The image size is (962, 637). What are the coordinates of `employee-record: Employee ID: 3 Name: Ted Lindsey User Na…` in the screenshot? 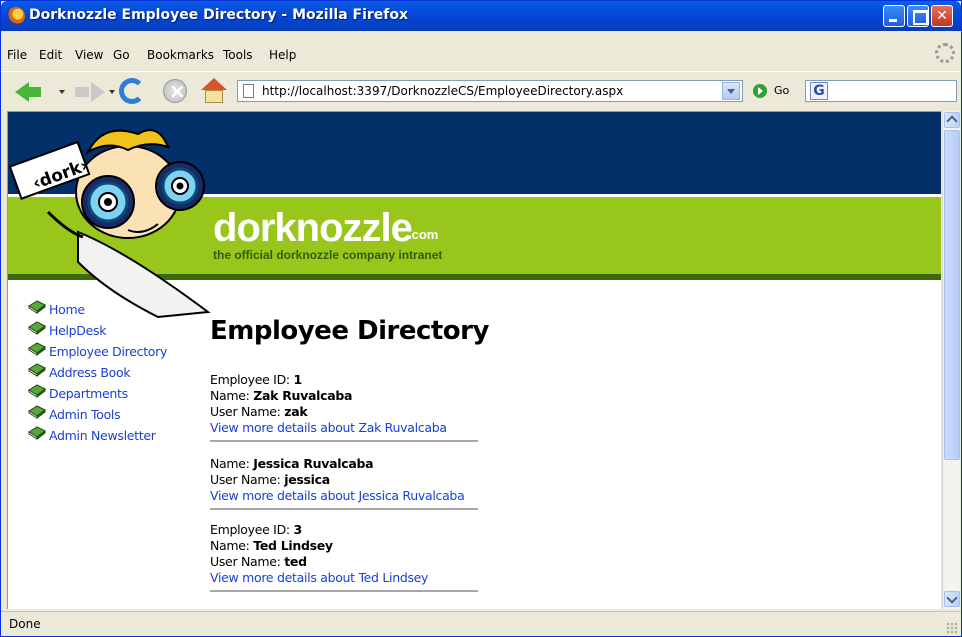 It's located at (345, 557).